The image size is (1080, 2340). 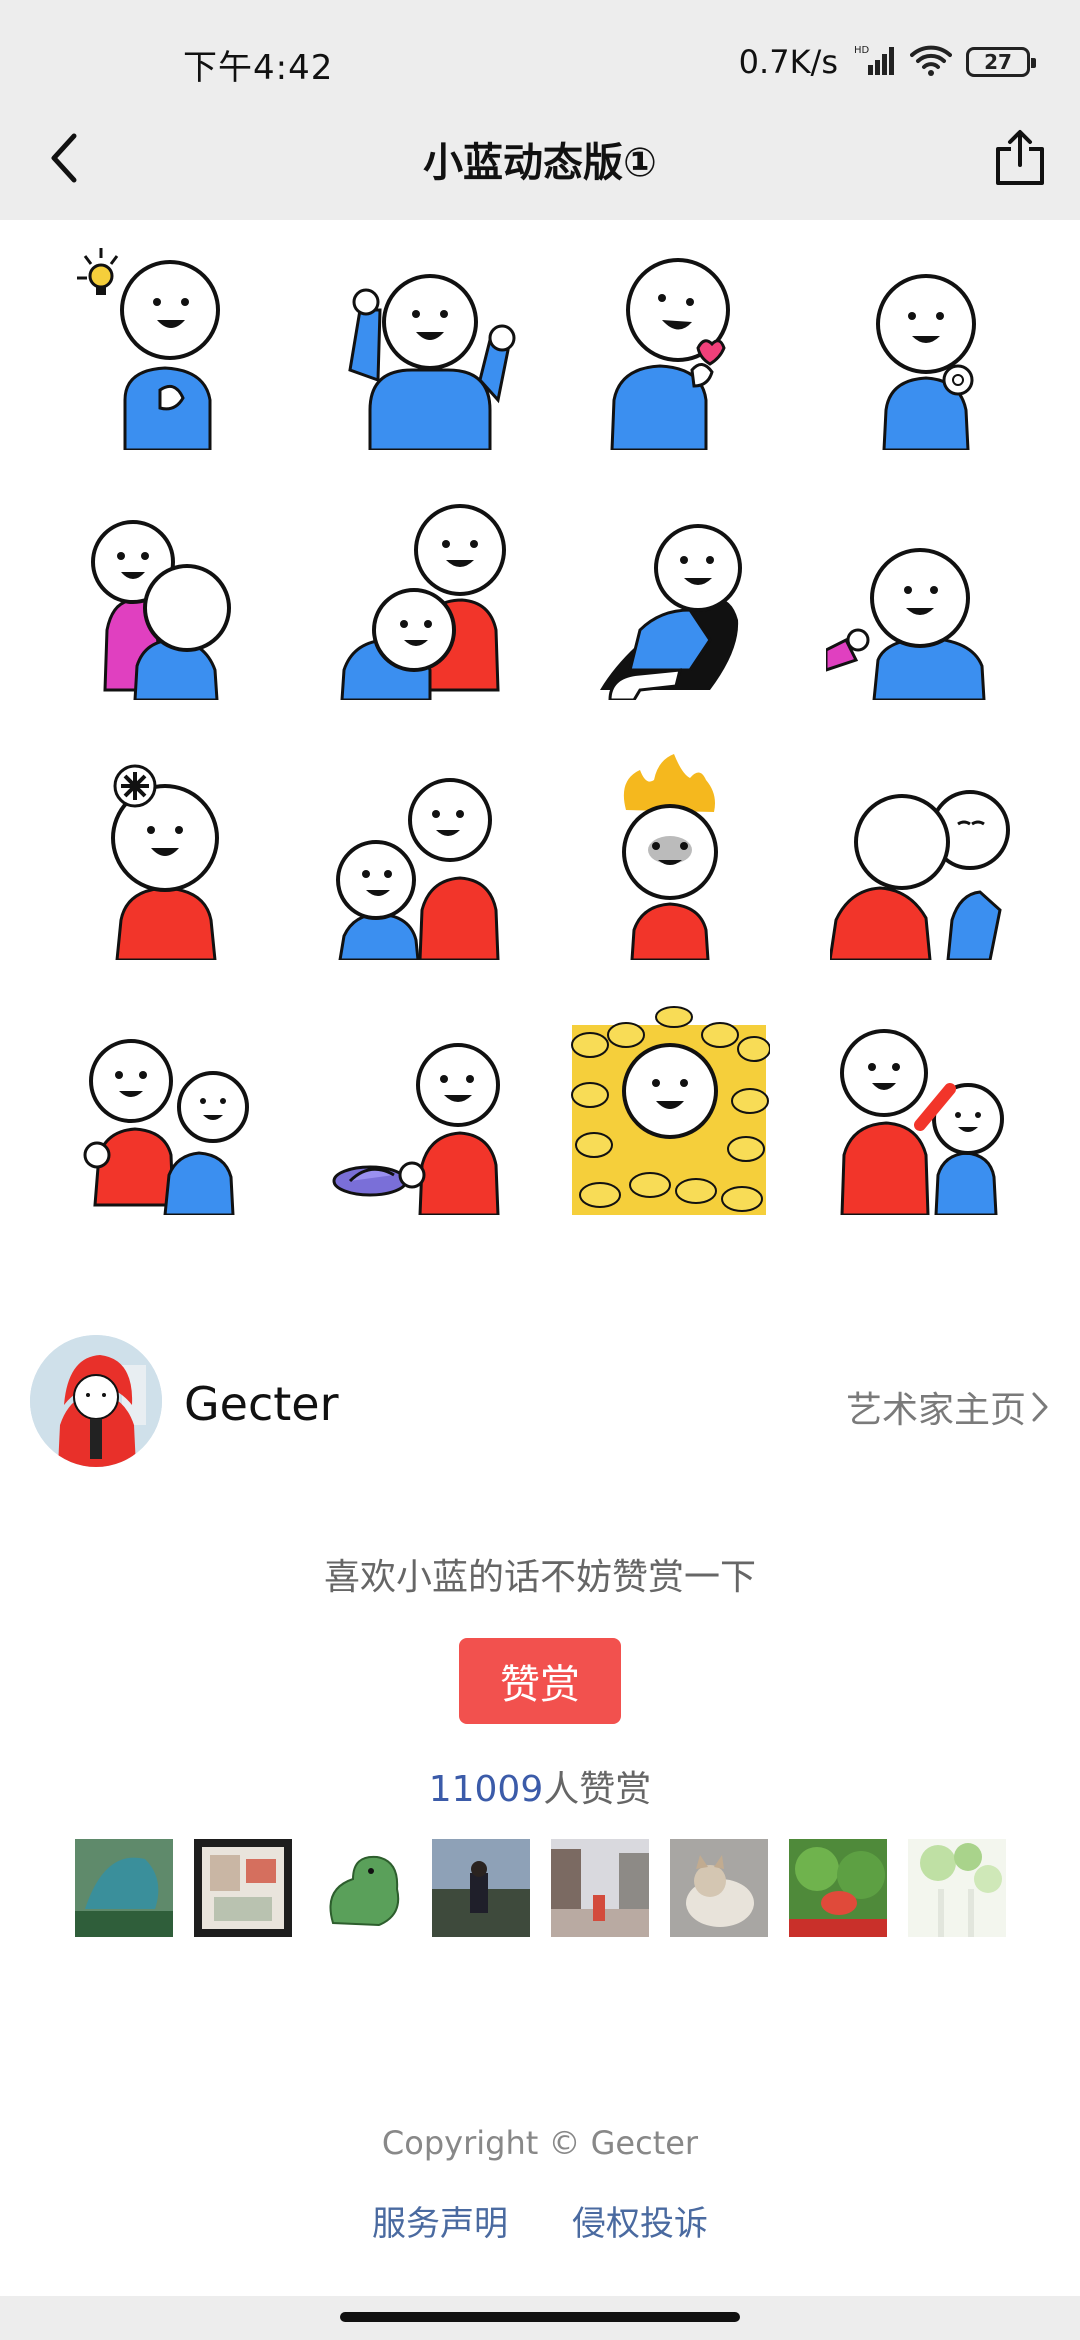 I want to click on sticker-angry, so click(x=165, y=855).